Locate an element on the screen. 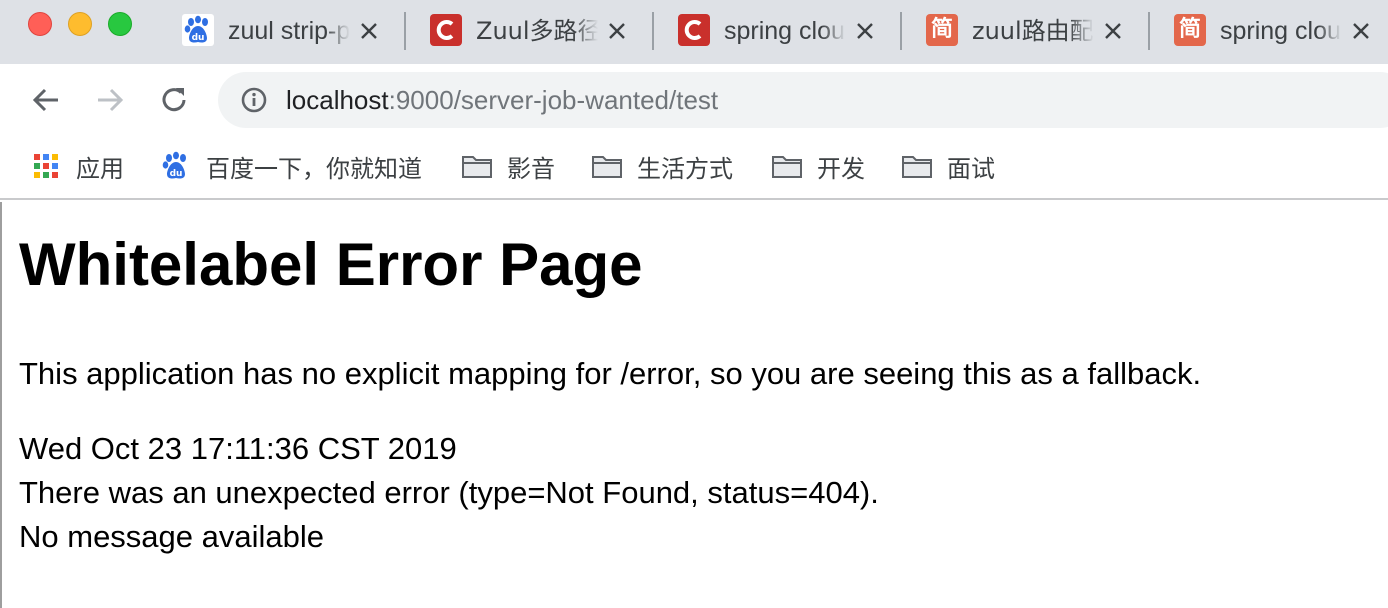 This screenshot has height=608, width=1388. reload-button is located at coordinates (174, 100).